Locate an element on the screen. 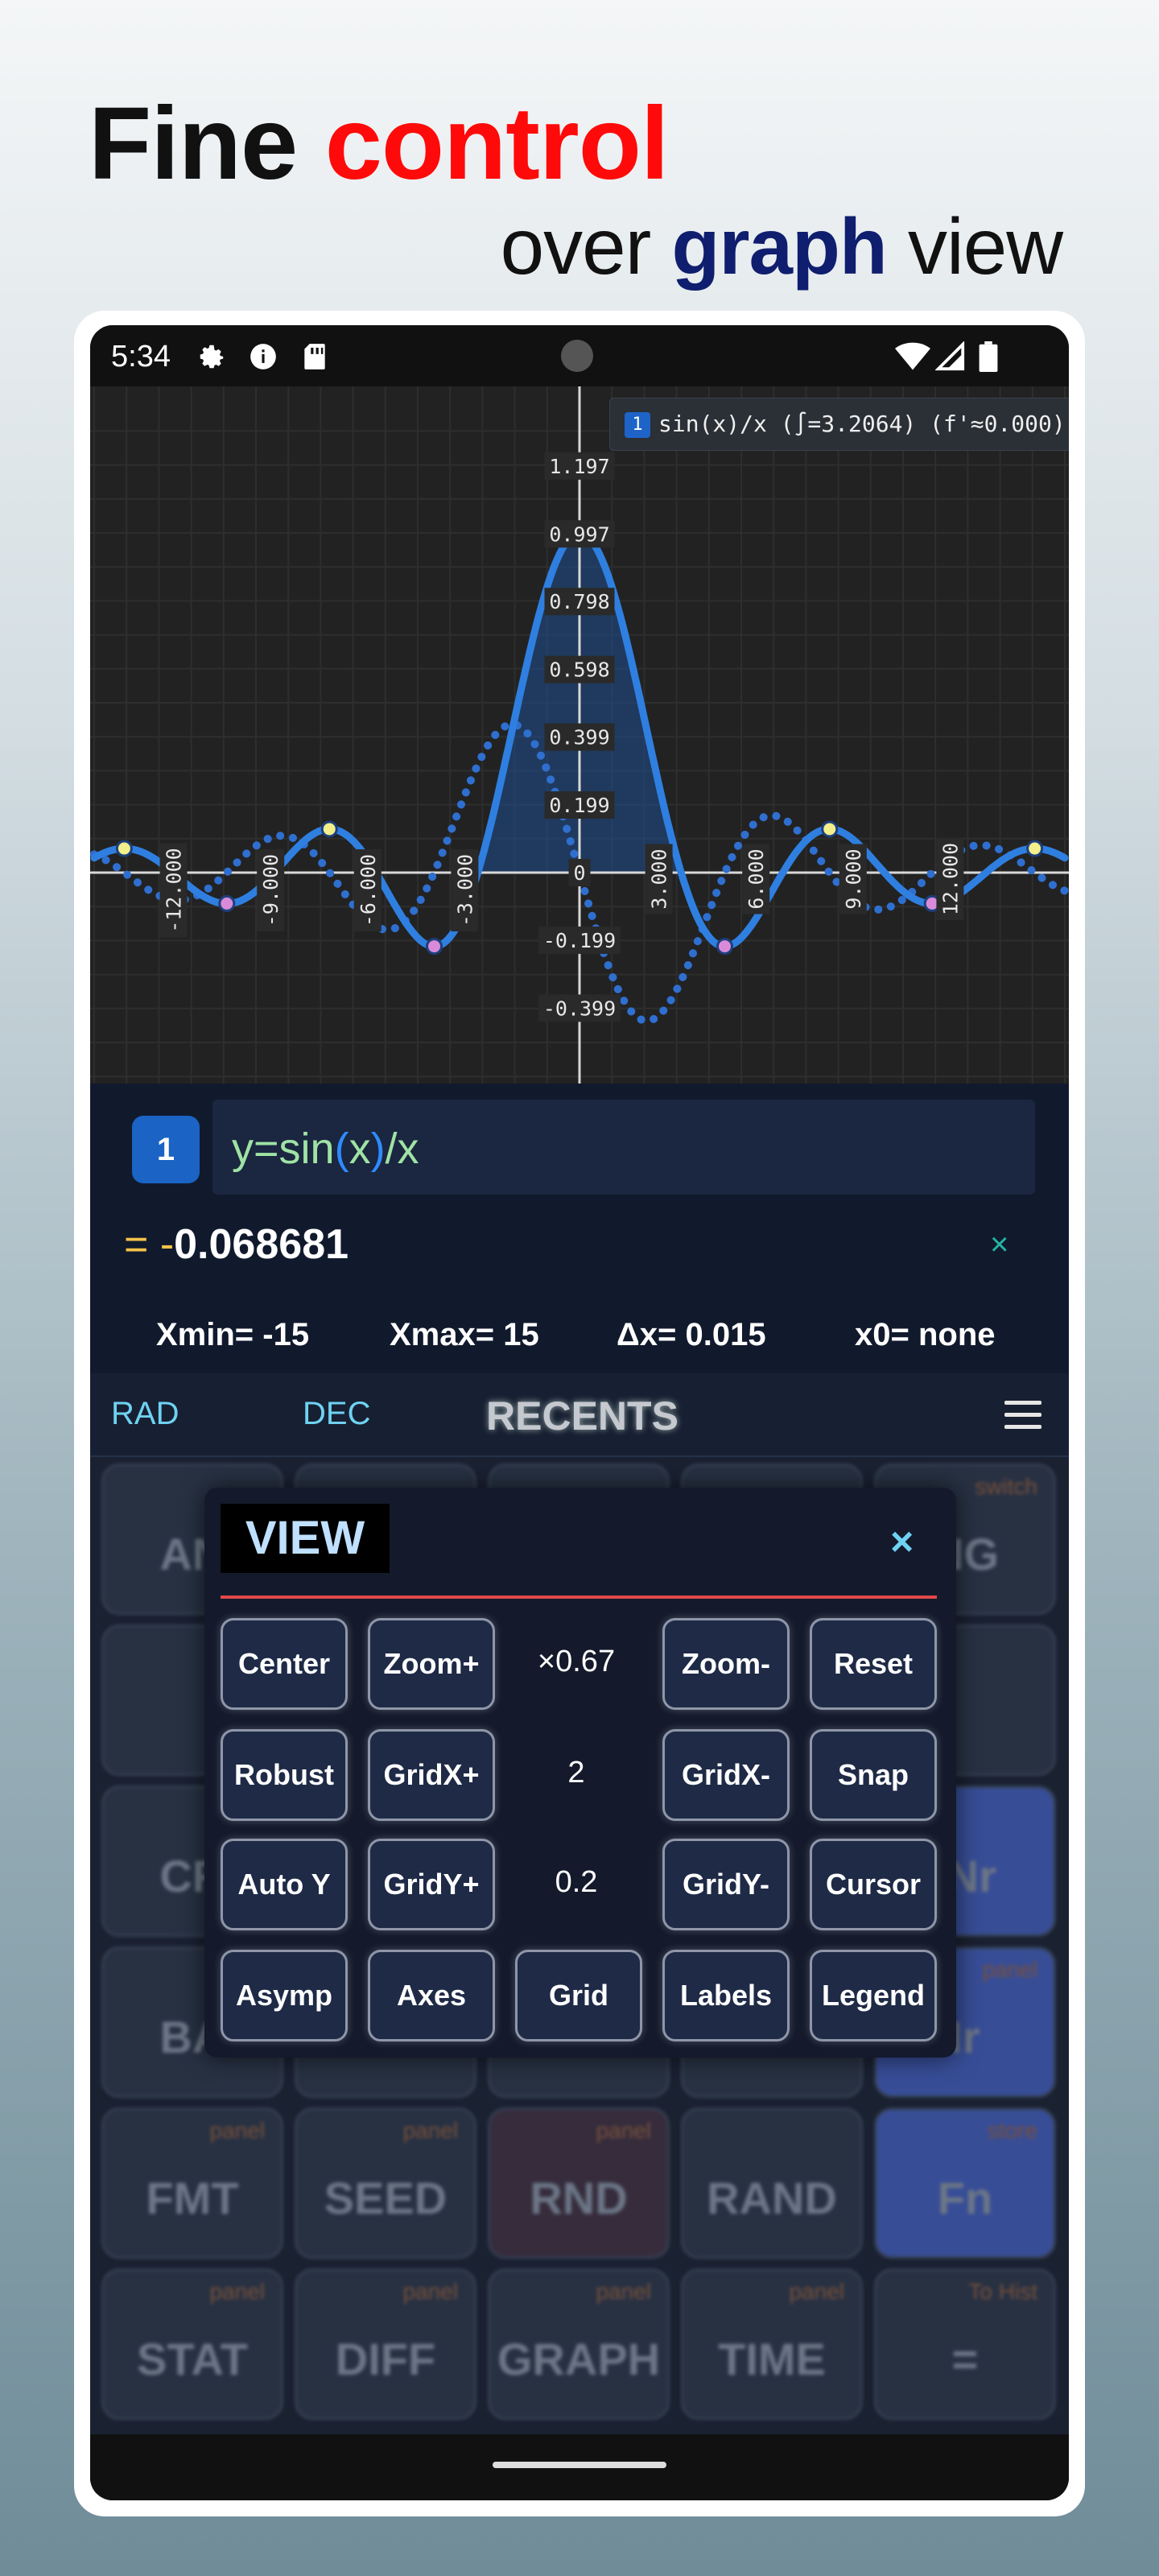  background-key: STAT panel is located at coordinates (192, 2344).